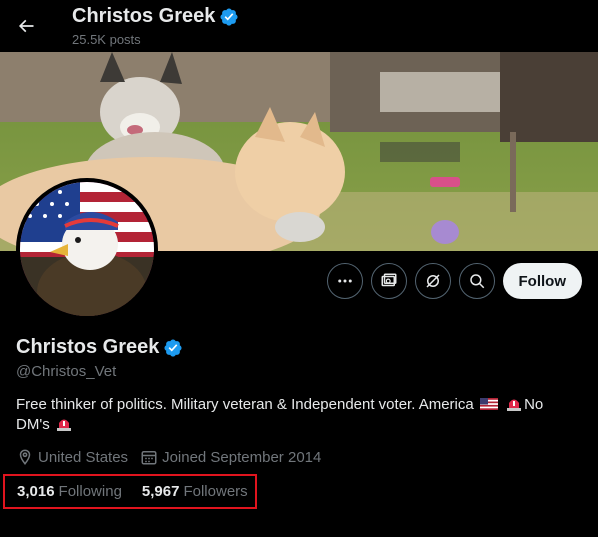 The width and height of the screenshot is (598, 537). I want to click on subscribe-button, so click(388, 281).